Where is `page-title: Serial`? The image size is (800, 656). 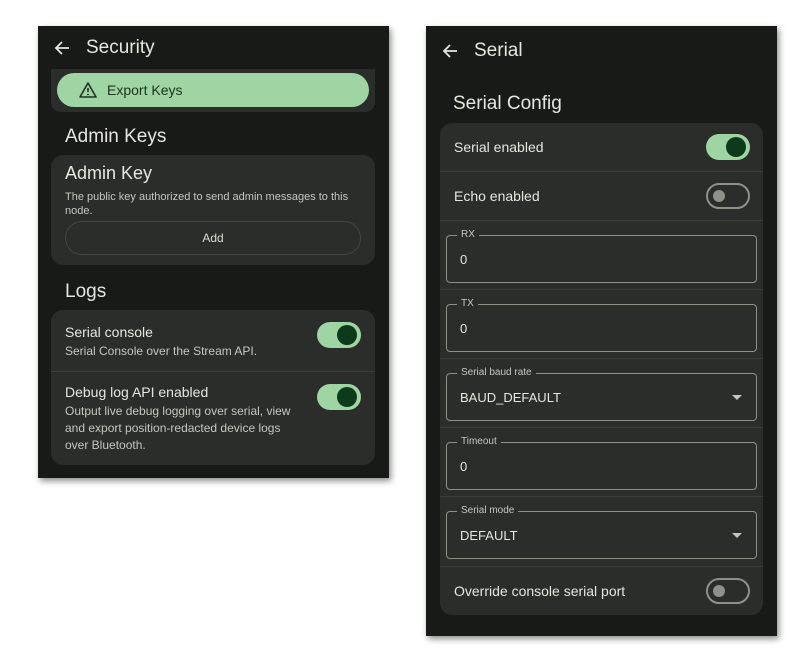 page-title: Serial is located at coordinates (498, 50).